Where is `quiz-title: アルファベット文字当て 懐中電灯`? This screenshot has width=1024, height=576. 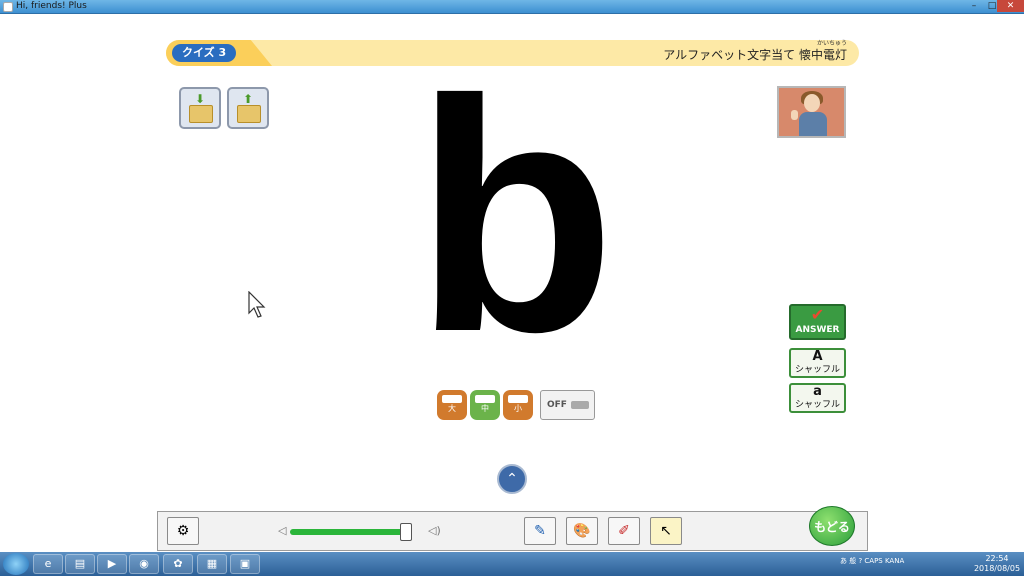 quiz-title: アルファベット文字当て 懐中電灯 is located at coordinates (755, 55).